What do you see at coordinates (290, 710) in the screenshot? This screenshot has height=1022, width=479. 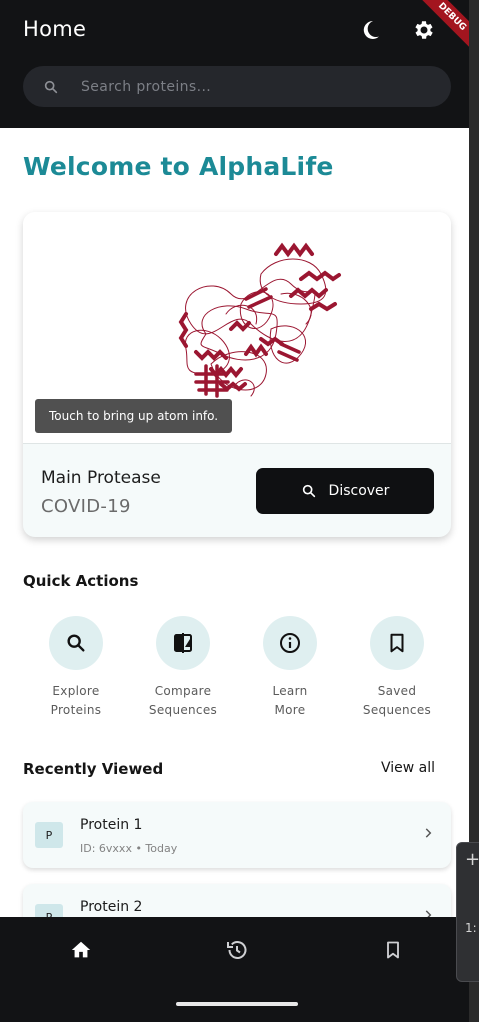 I see `label-line-2: More` at bounding box center [290, 710].